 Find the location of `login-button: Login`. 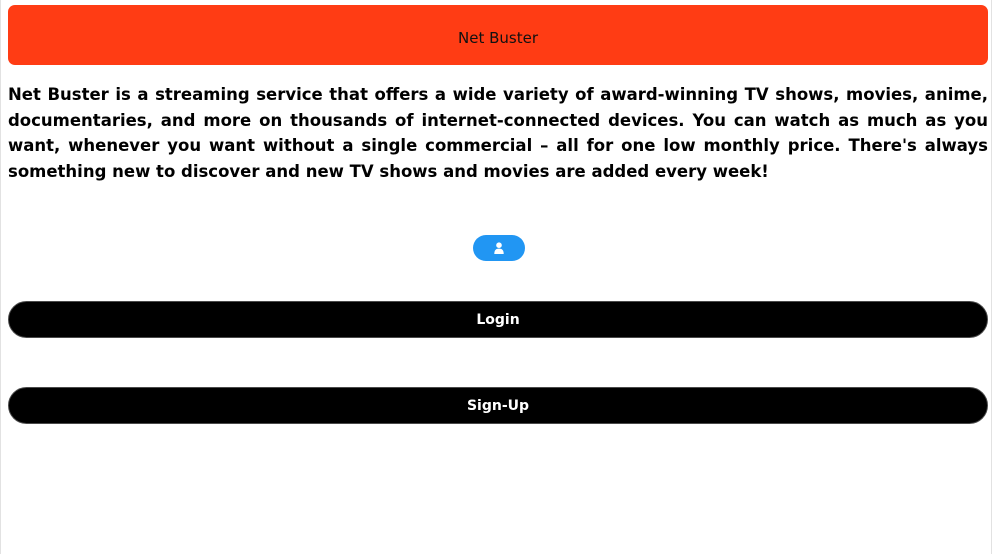

login-button: Login is located at coordinates (498, 319).